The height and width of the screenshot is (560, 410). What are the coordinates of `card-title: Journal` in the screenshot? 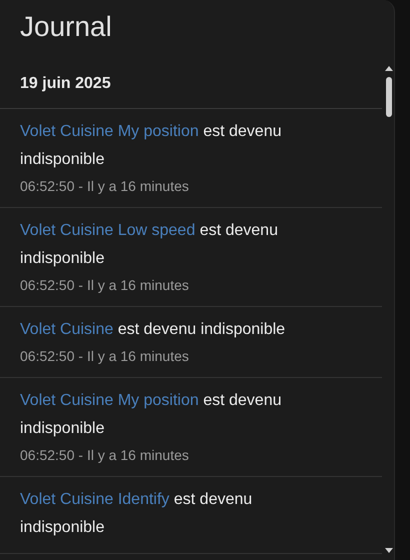 It's located at (66, 27).